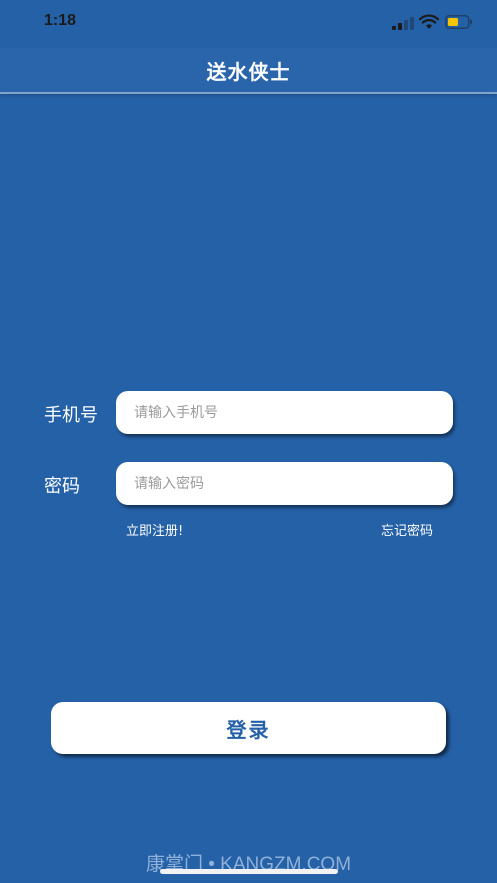 This screenshot has width=497, height=883. What do you see at coordinates (458, 22) in the screenshot?
I see `battery-icon` at bounding box center [458, 22].